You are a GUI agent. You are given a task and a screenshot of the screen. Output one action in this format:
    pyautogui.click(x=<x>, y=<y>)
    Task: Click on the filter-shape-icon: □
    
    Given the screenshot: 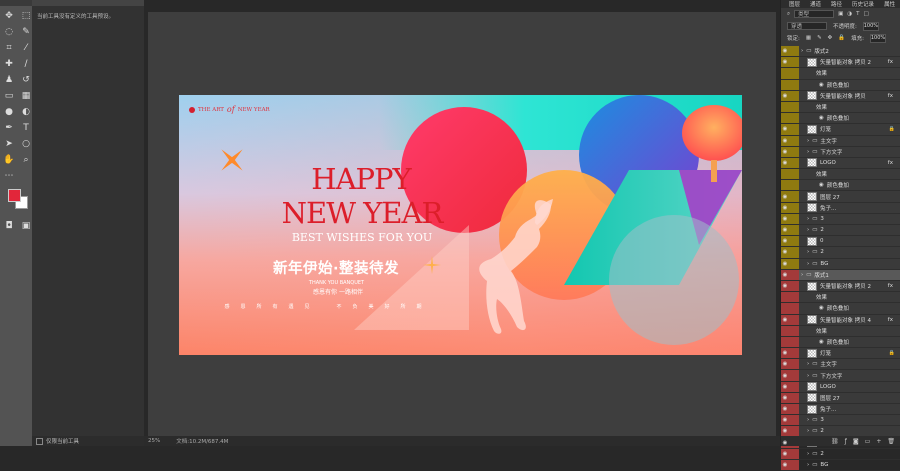 What is the action you would take?
    pyautogui.click(x=865, y=14)
    